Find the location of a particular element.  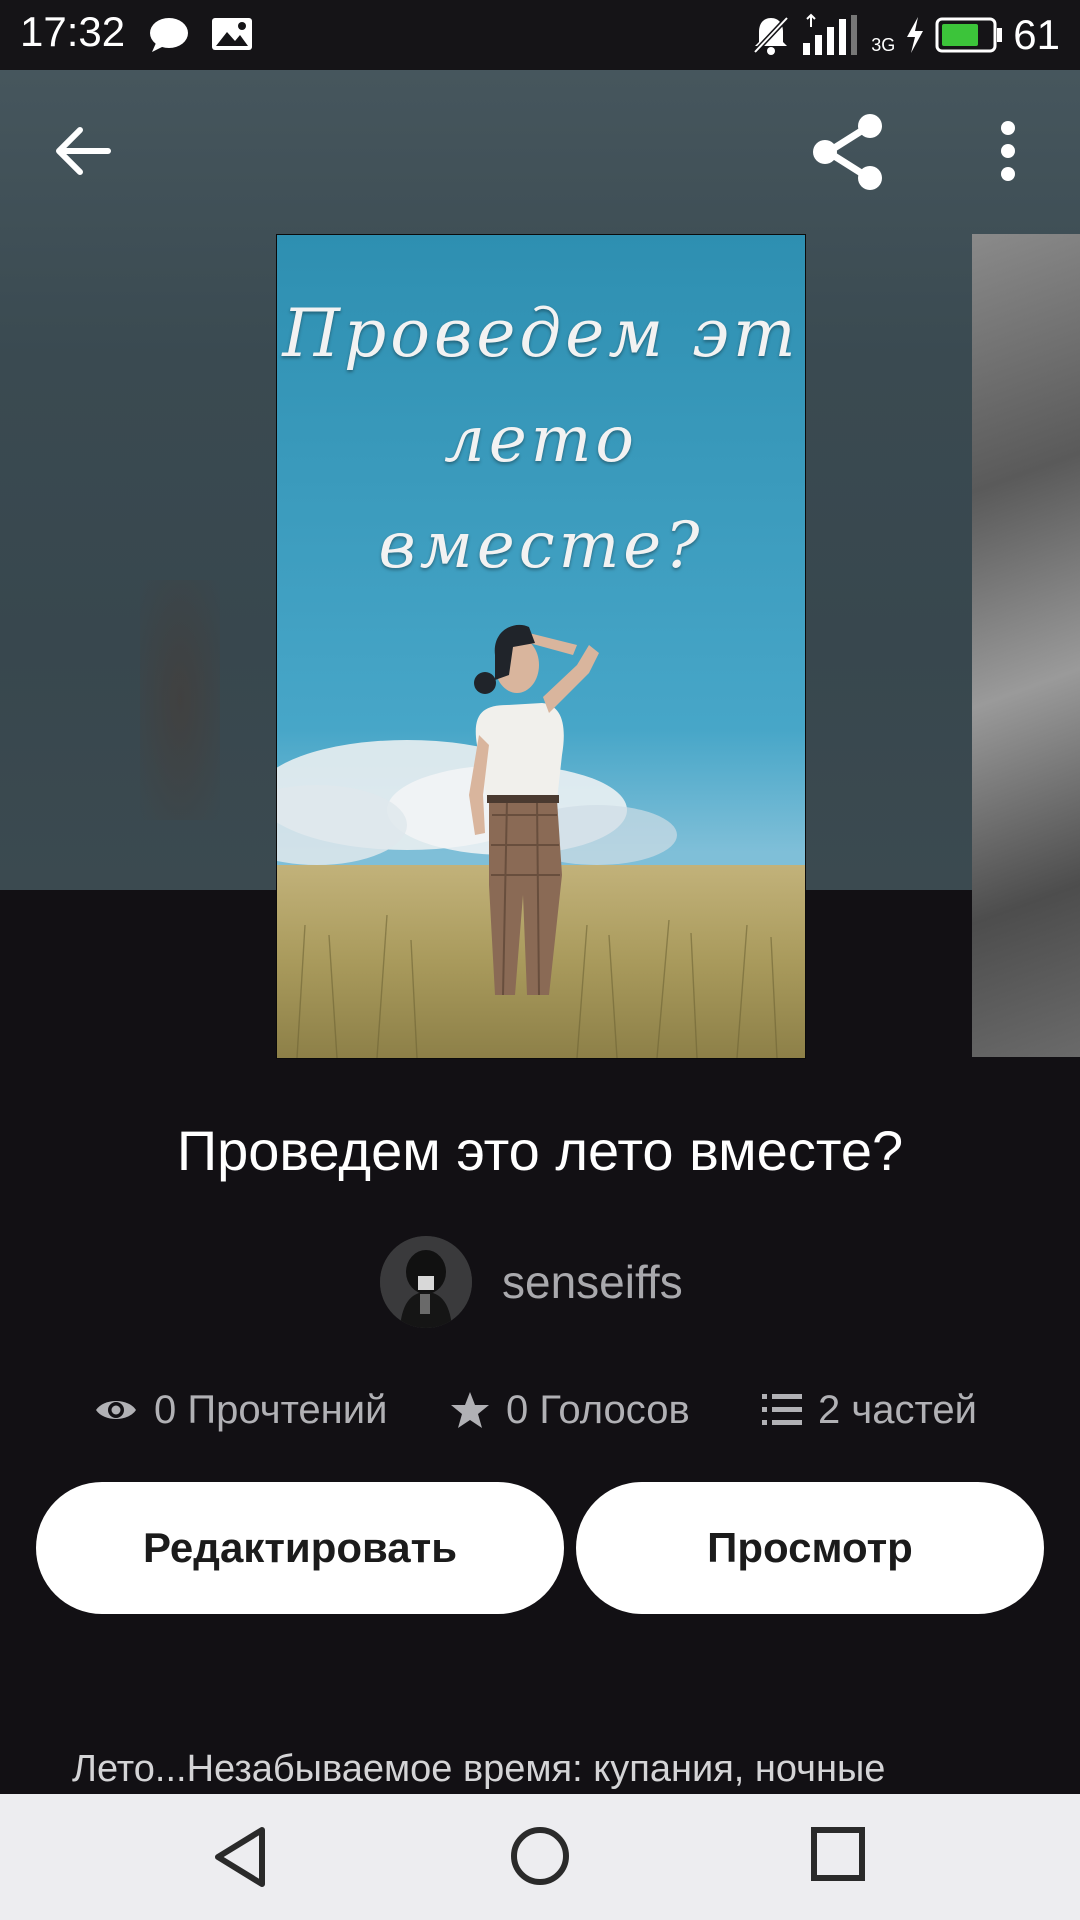

muted-bell-icon is located at coordinates (771, 35).